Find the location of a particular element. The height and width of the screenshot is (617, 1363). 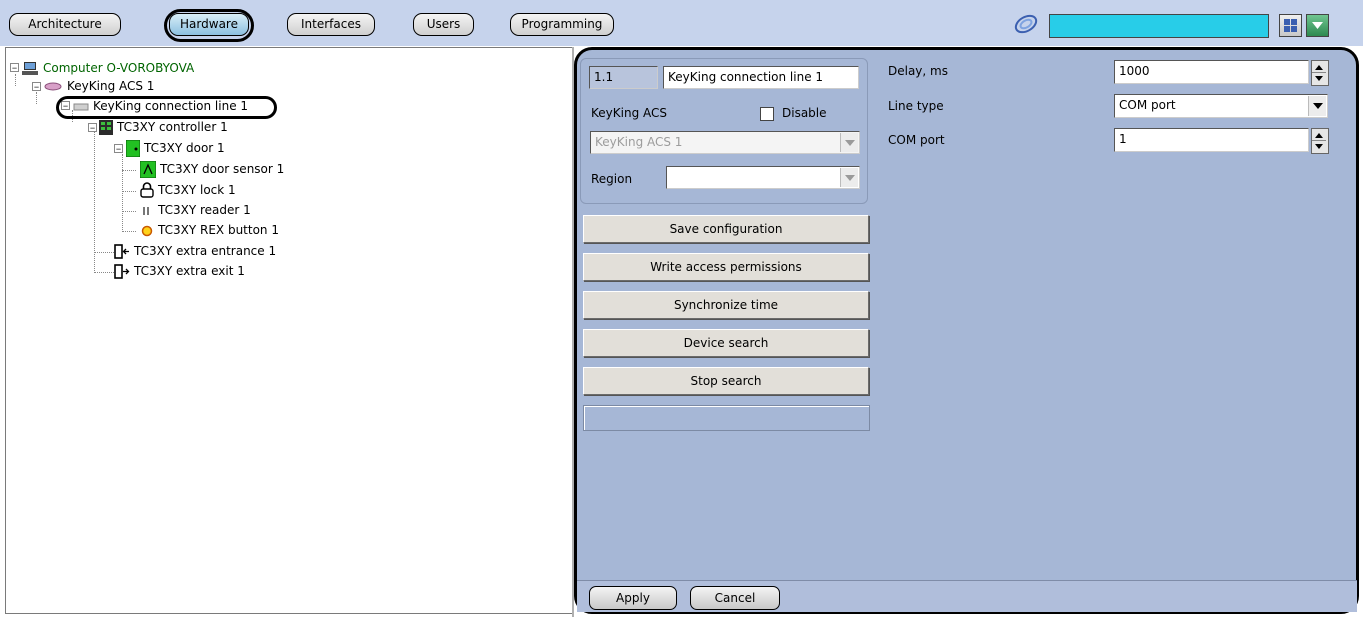

controller-icon is located at coordinates (106, 127).